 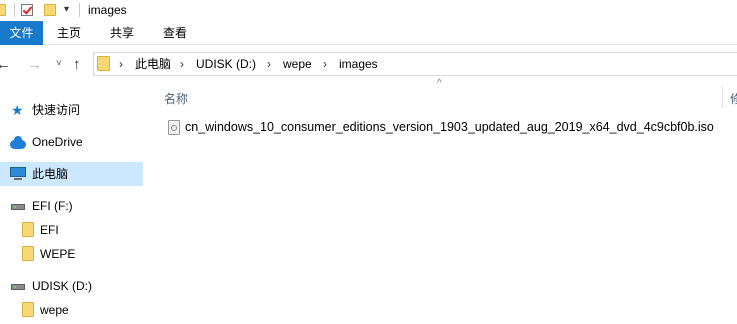 I want to click on customize-quick-access-icon: ▾, so click(x=66, y=10).